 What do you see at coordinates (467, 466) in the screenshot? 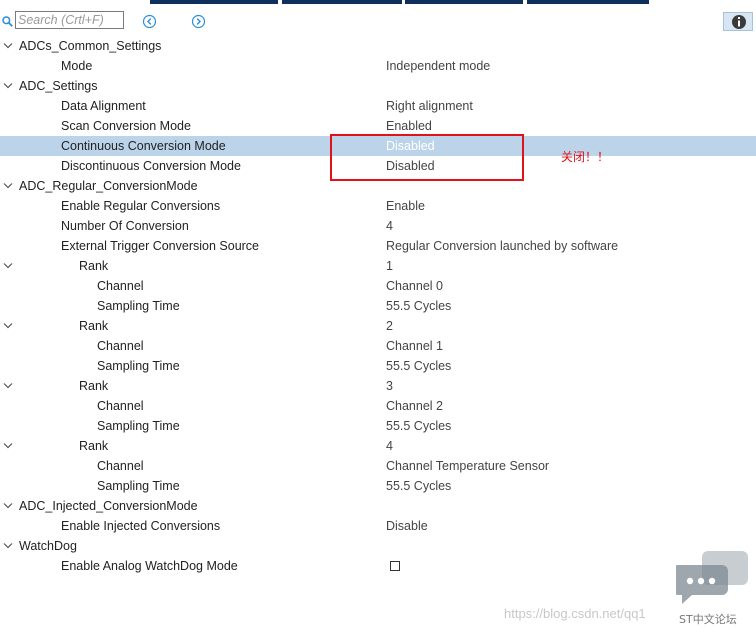
I see `tree-row-value: Channel Temperature Sensor` at bounding box center [467, 466].